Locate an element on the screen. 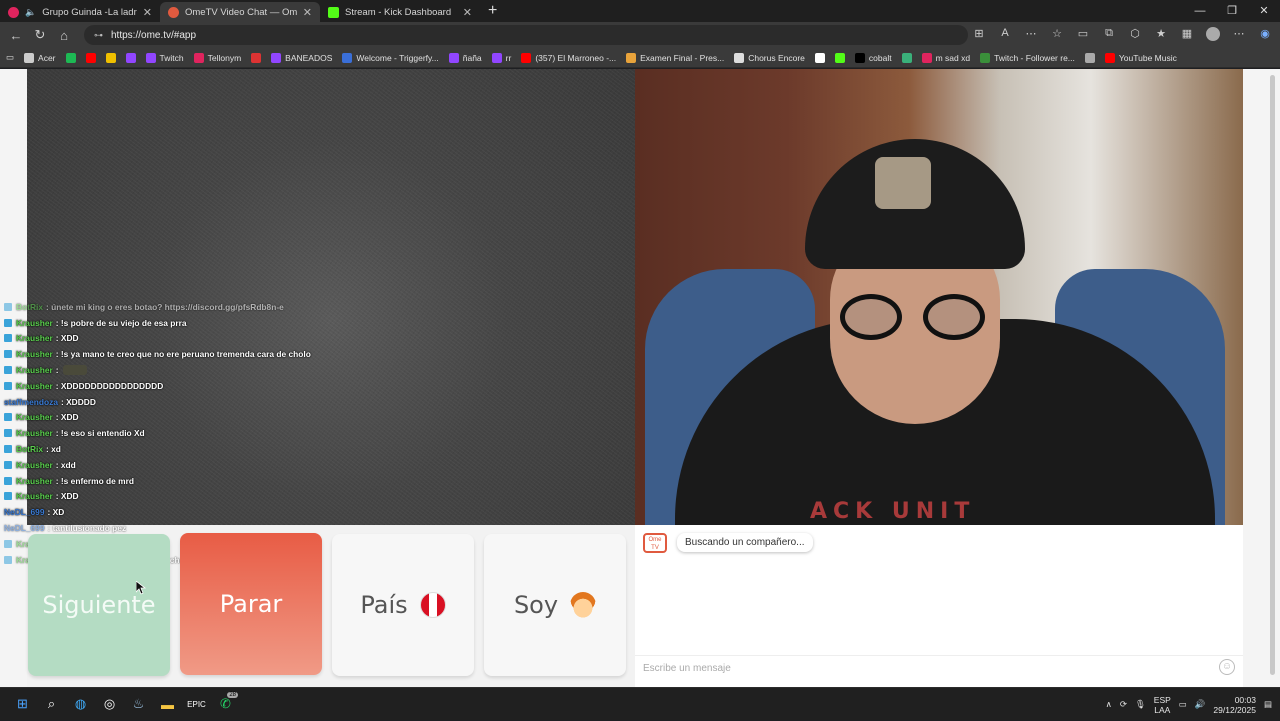  split-screen-icon: ⬡ is located at coordinates (1135, 35).